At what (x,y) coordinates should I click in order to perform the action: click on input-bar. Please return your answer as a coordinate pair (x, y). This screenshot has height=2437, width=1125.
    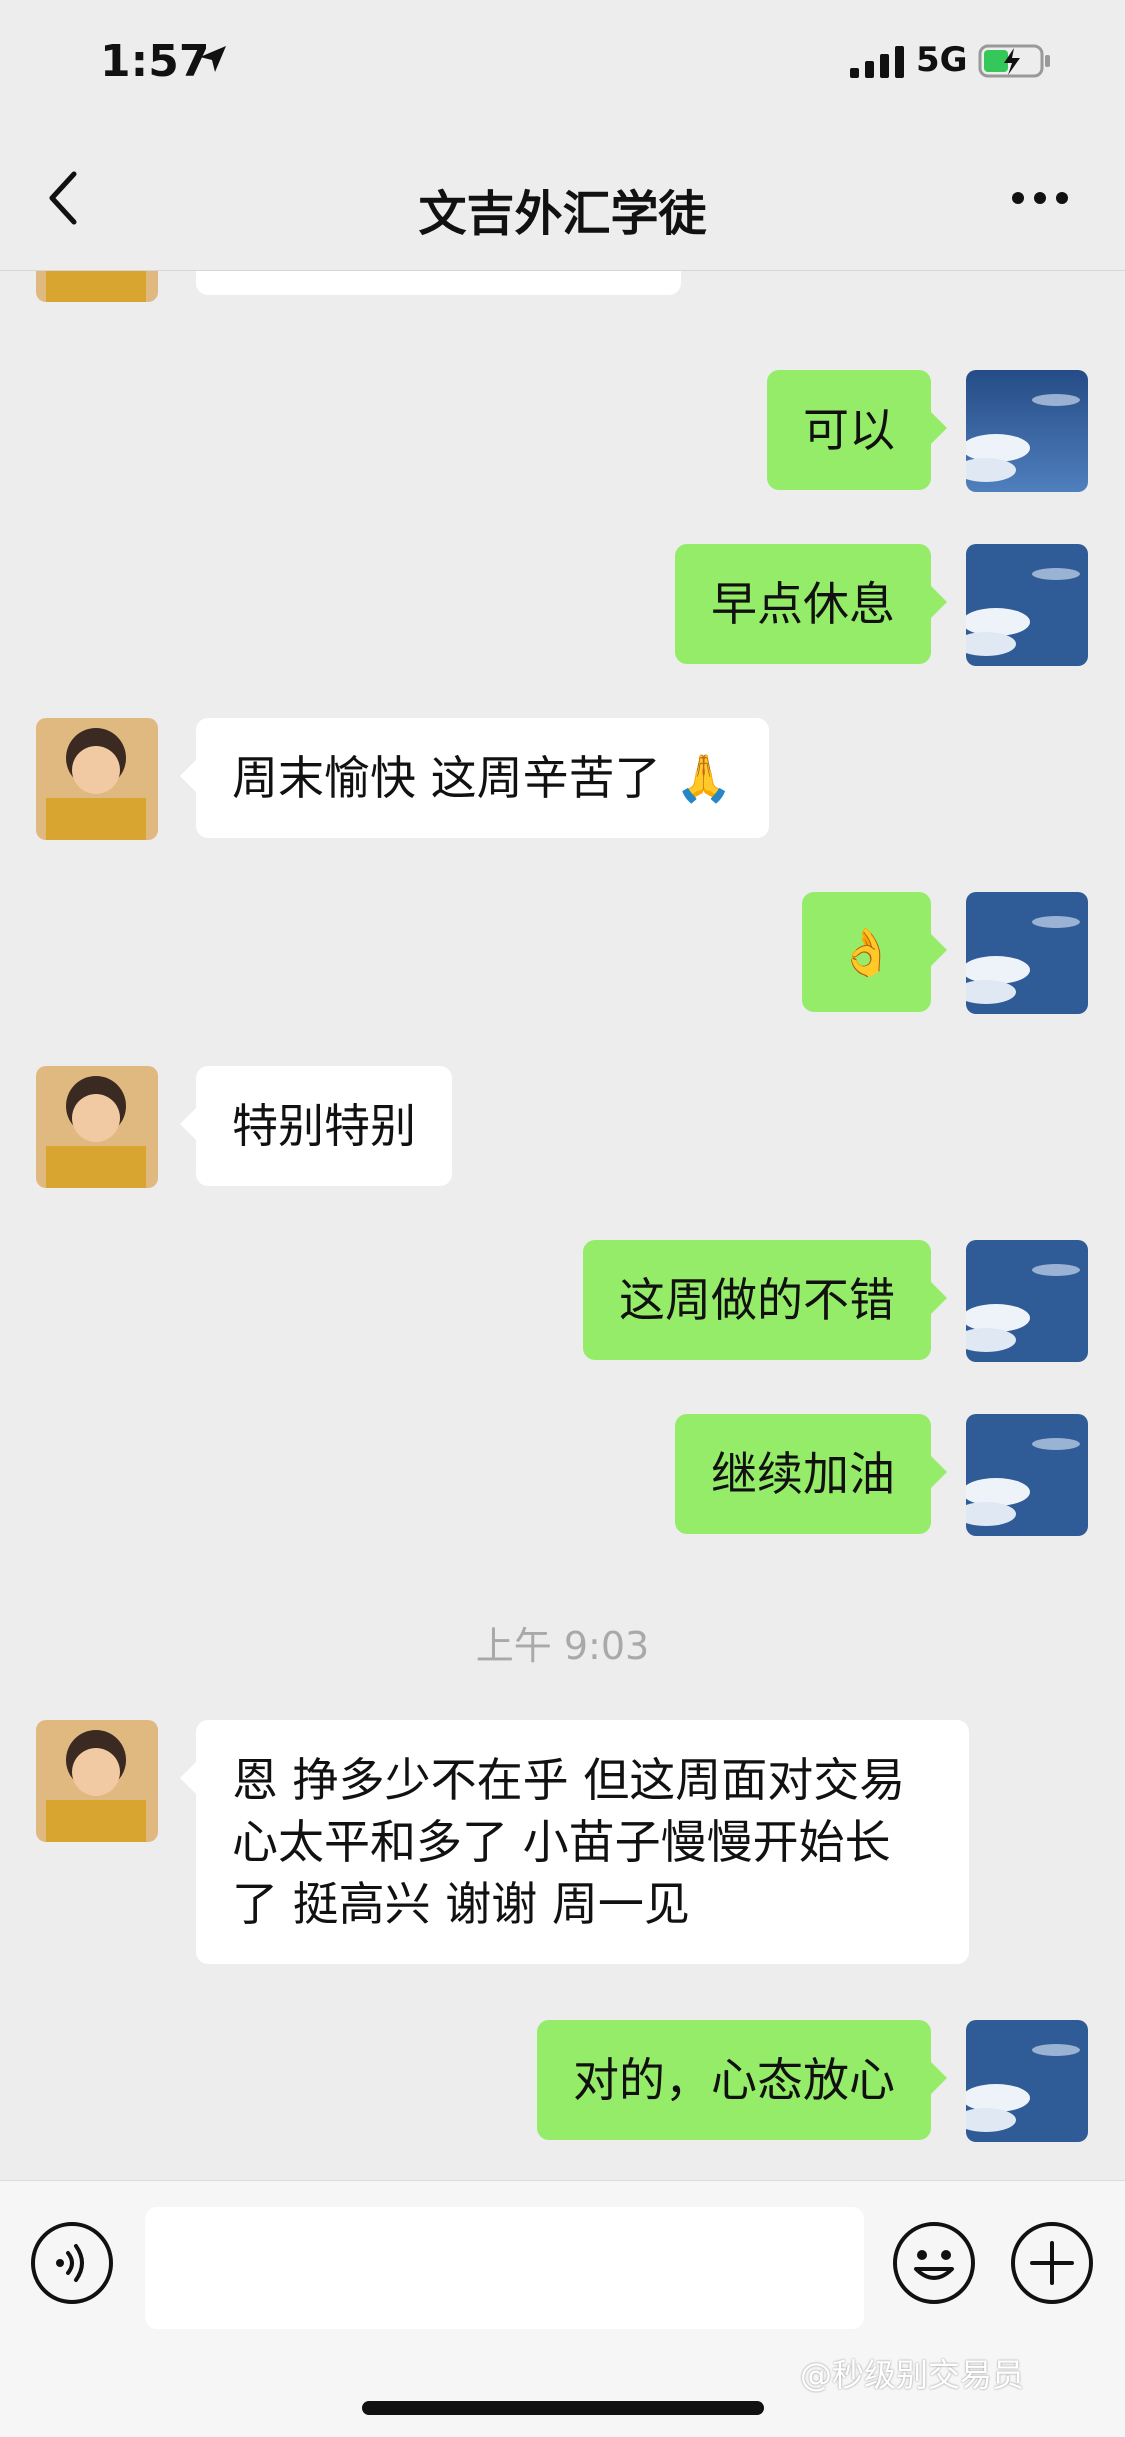
    Looking at the image, I should click on (562, 2308).